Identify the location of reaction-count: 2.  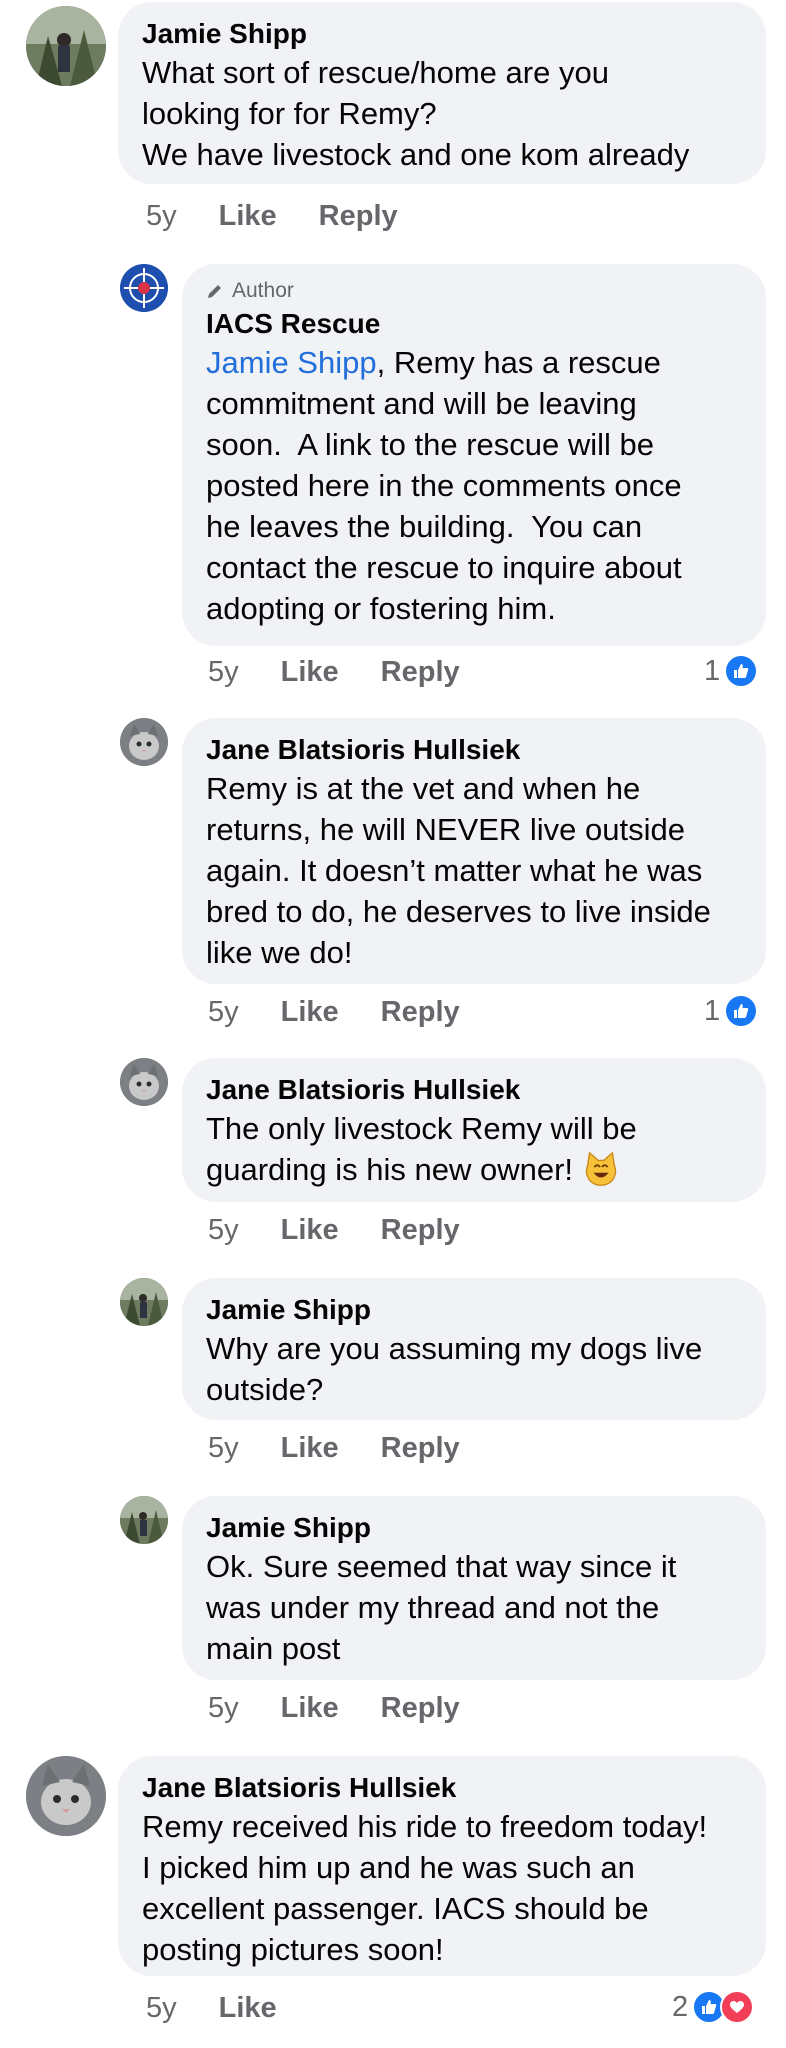
(680, 2006).